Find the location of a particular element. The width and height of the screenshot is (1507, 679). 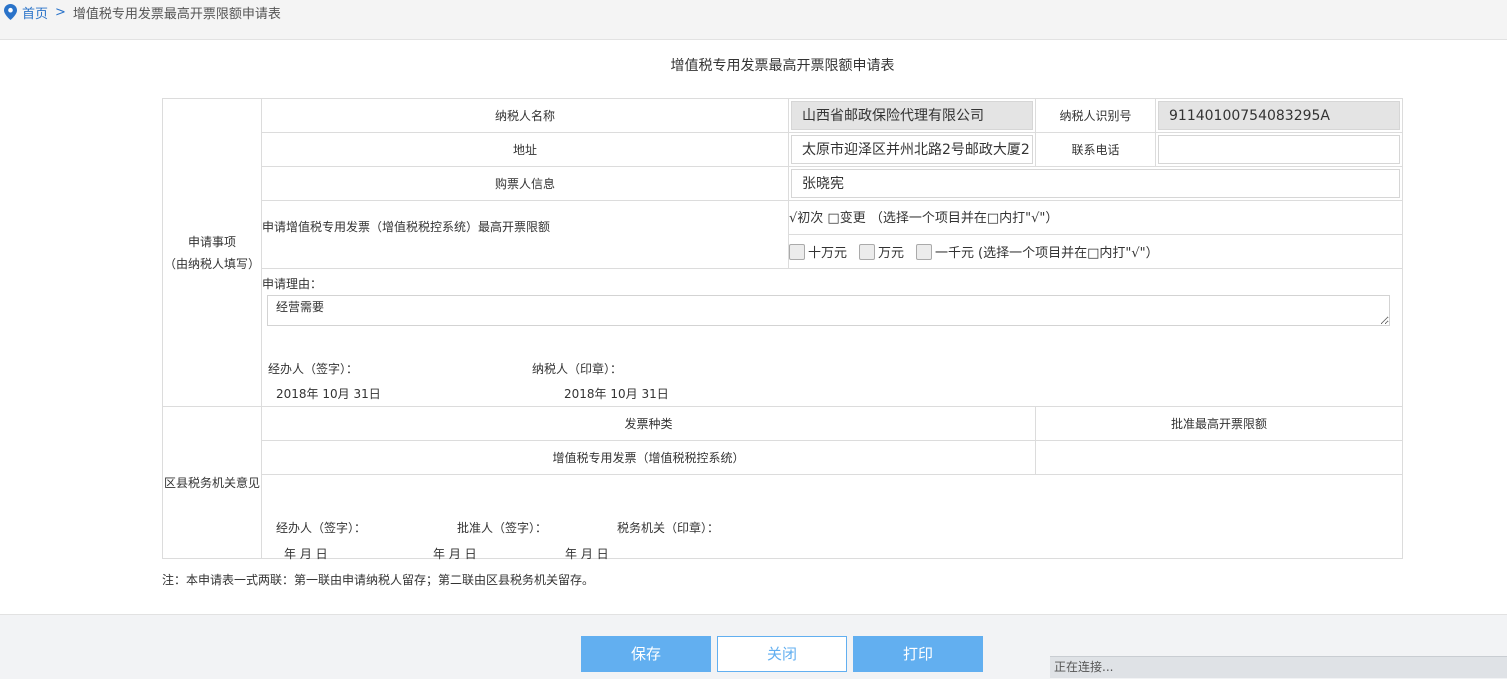

authority-seal-date: 年 月 日 is located at coordinates (587, 554).